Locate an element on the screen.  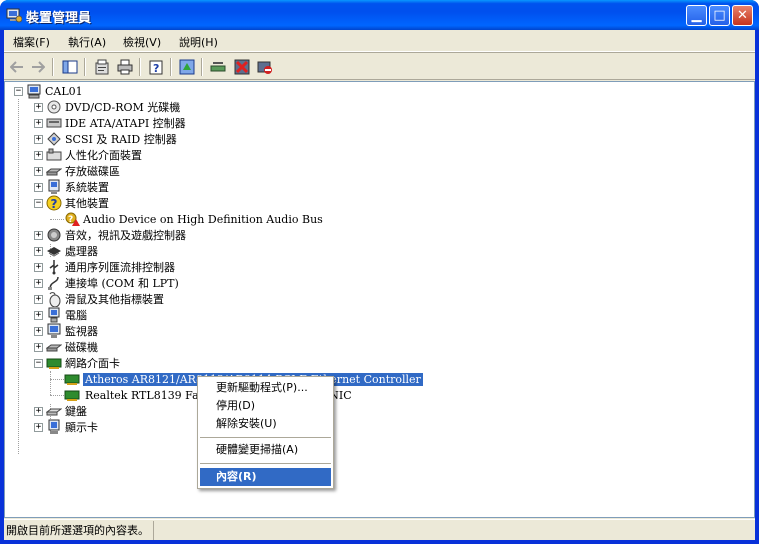
uninstall-button is located at coordinates (242, 67).